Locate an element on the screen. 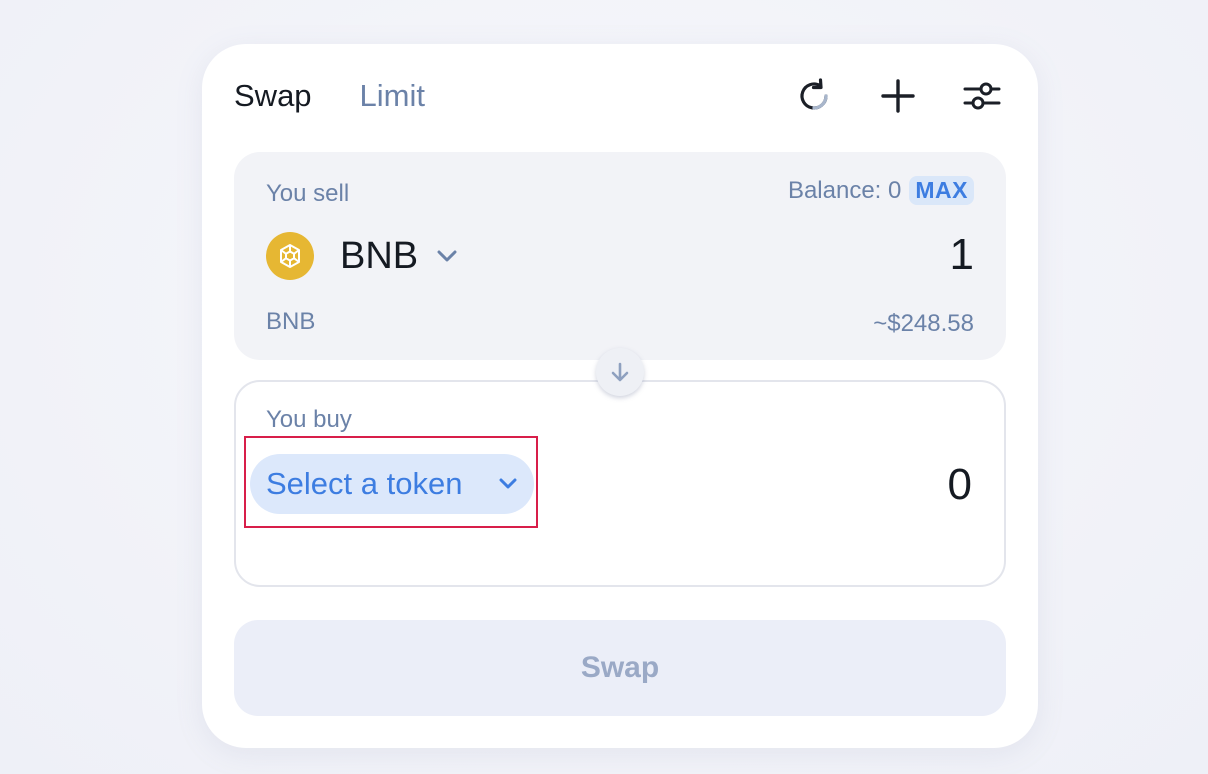  sell-amount-input: 1 is located at coordinates (962, 255).